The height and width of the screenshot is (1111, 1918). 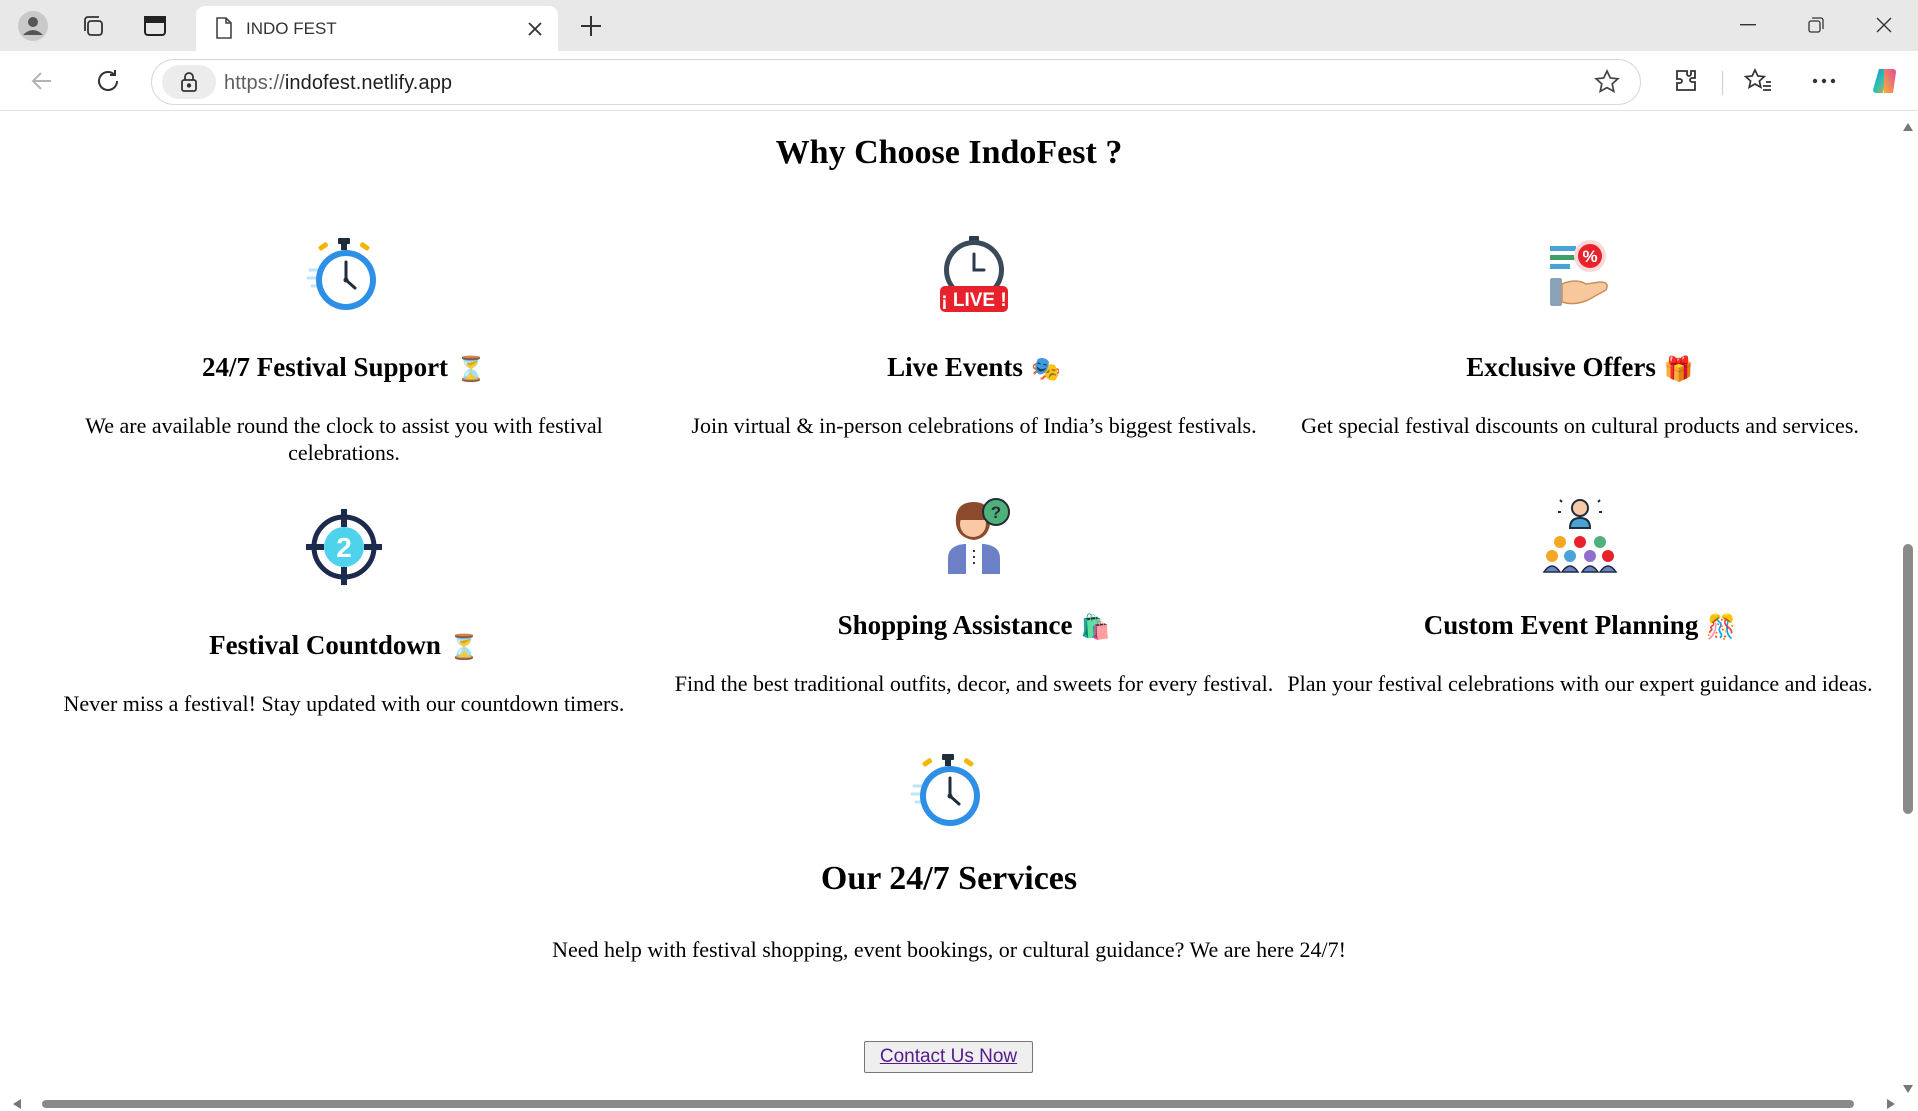 I want to click on refresh-icon, so click(x=108, y=81).